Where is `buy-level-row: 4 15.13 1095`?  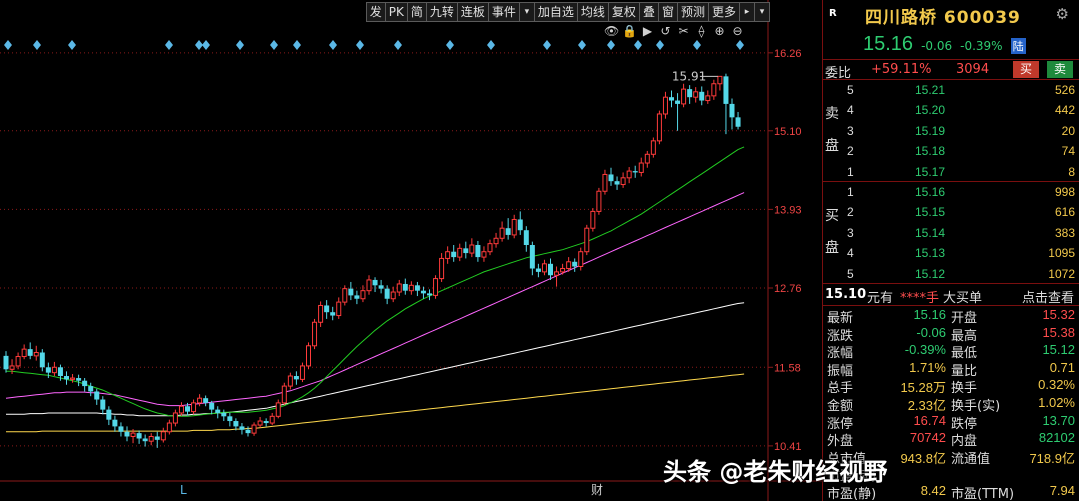
buy-level-row: 4 15.13 1095 is located at coordinates (951, 253).